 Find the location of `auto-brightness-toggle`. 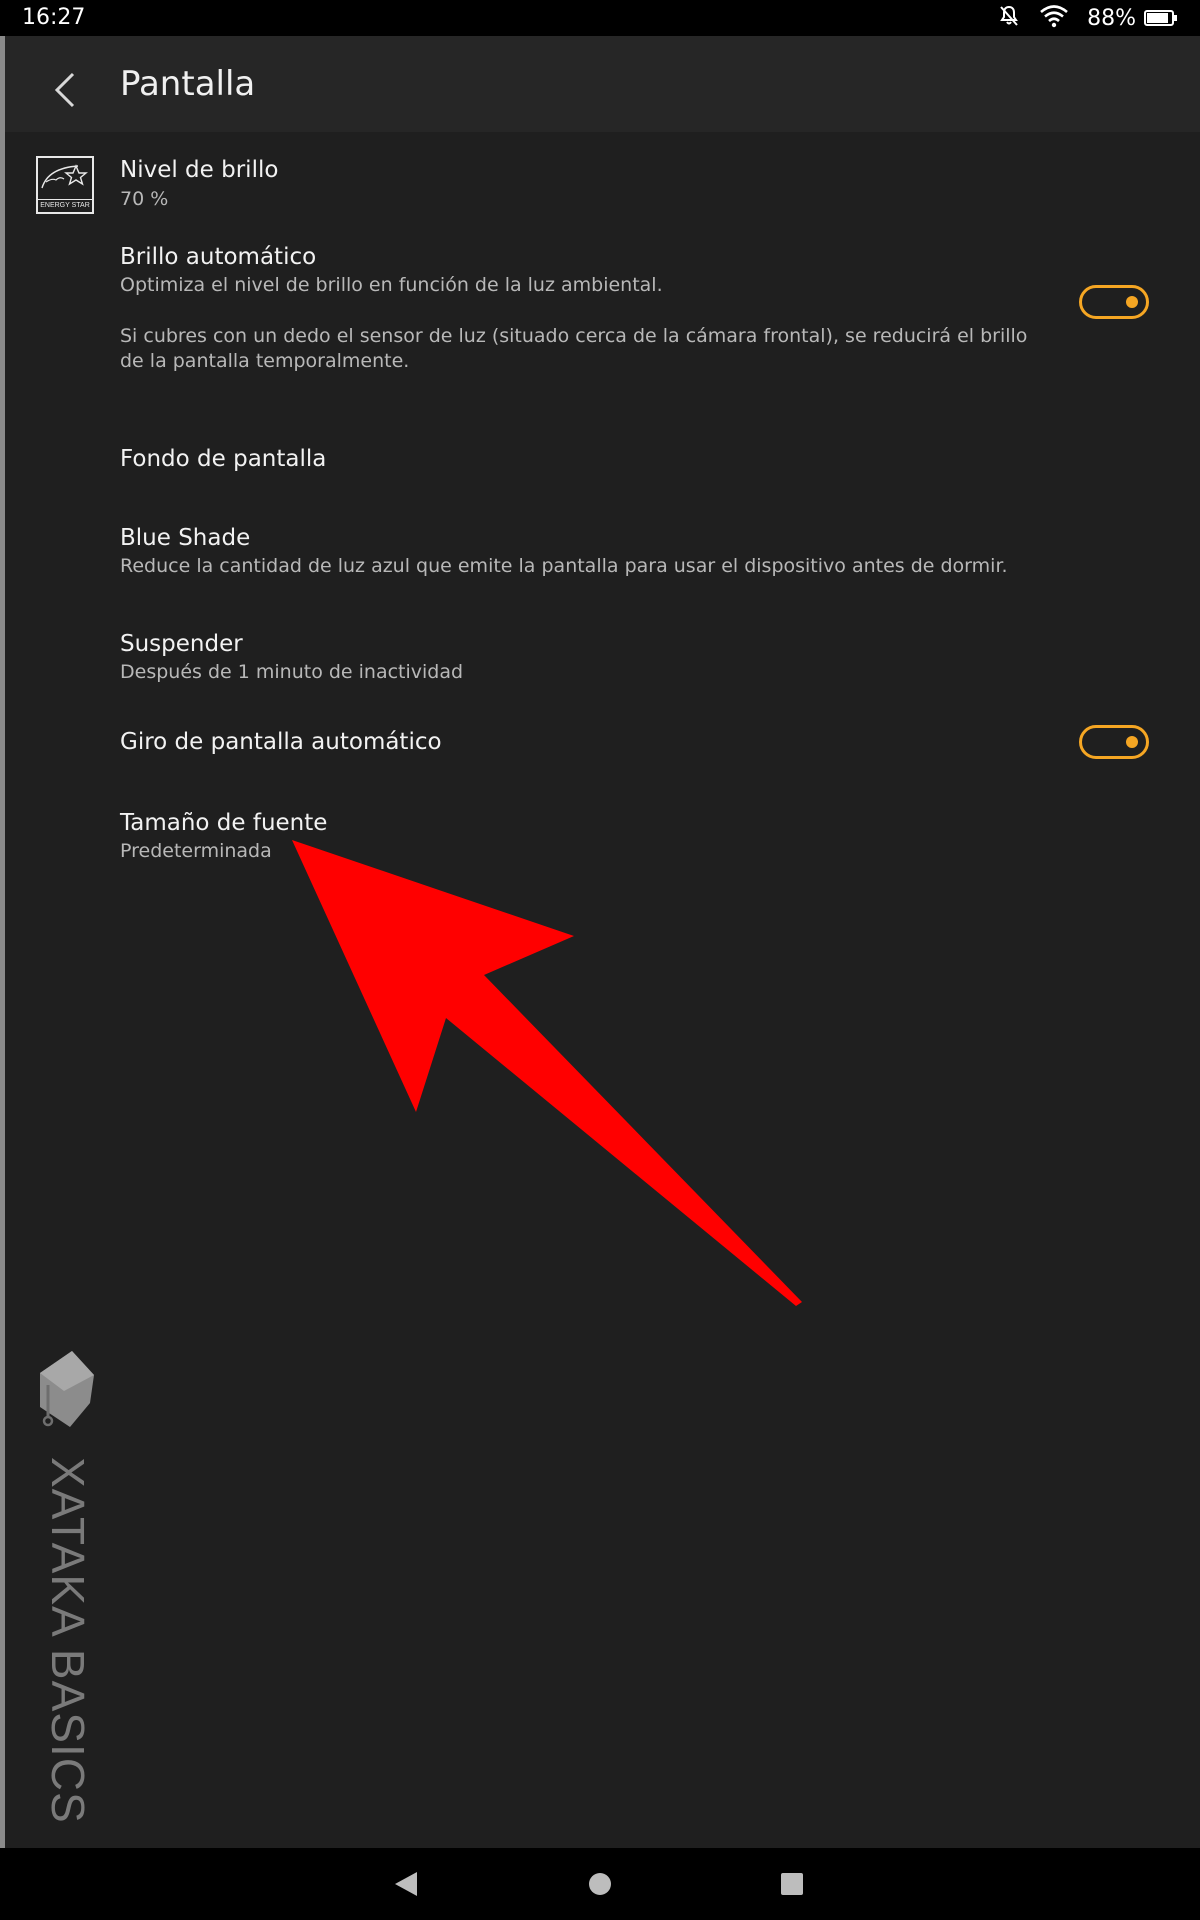

auto-brightness-toggle is located at coordinates (1114, 302).